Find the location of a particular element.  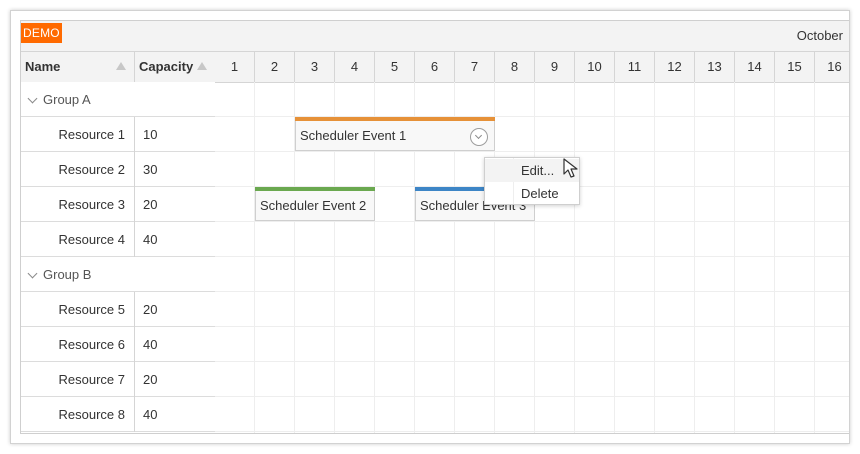

menu-item-delete: Delete is located at coordinates (532, 193).